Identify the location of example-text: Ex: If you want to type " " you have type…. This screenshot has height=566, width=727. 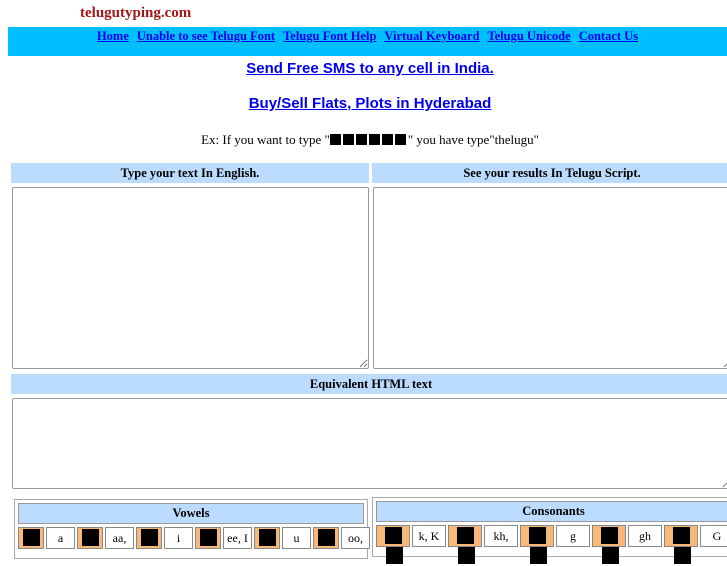
(363, 140).